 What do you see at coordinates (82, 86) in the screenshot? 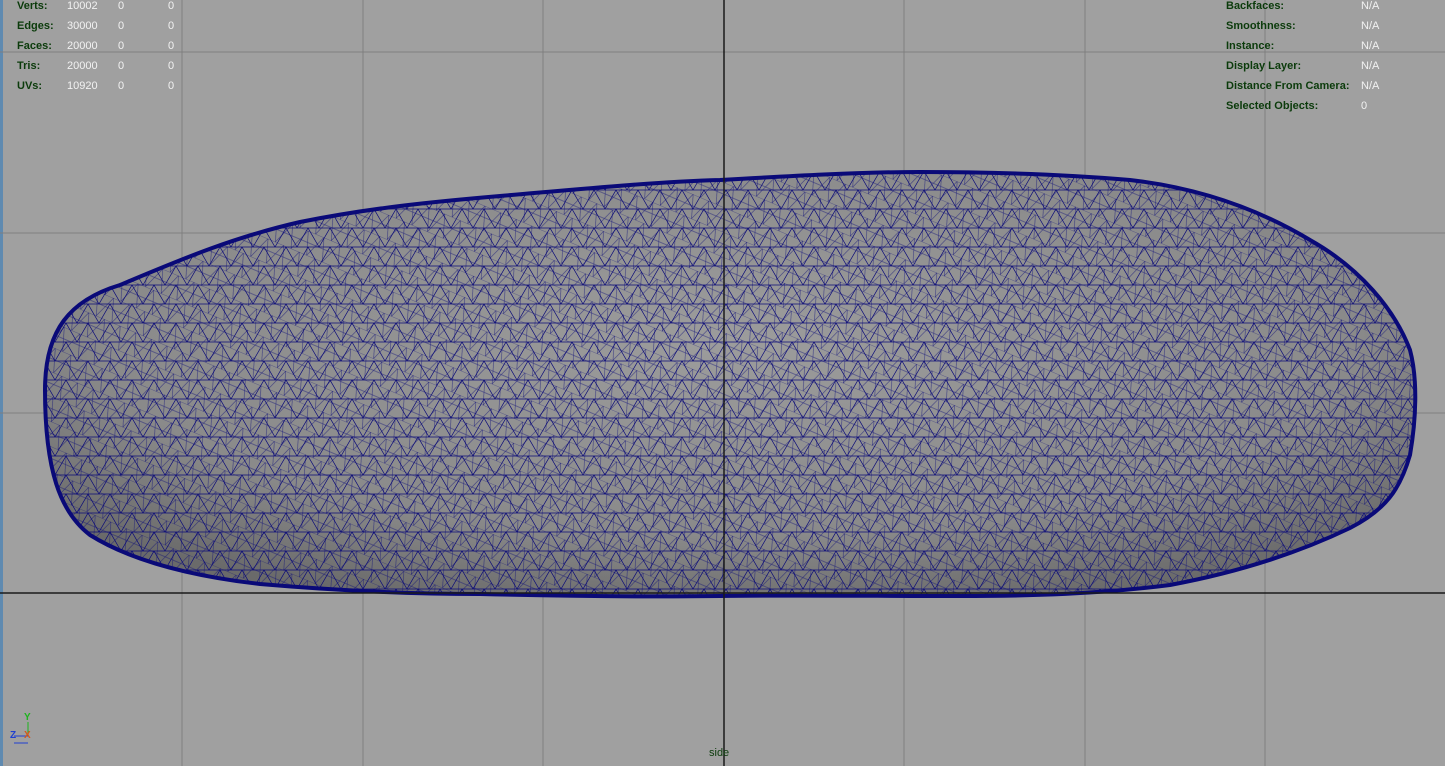
I see `stat-value: 10920` at bounding box center [82, 86].